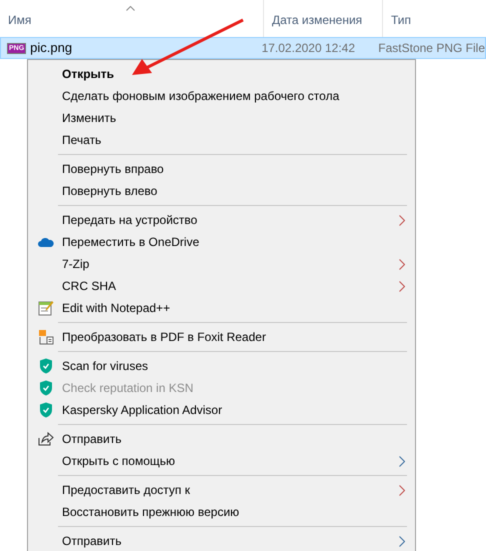 The width and height of the screenshot is (486, 551). Describe the element at coordinates (46, 337) in the screenshot. I see `pdf-convert-icon` at that location.